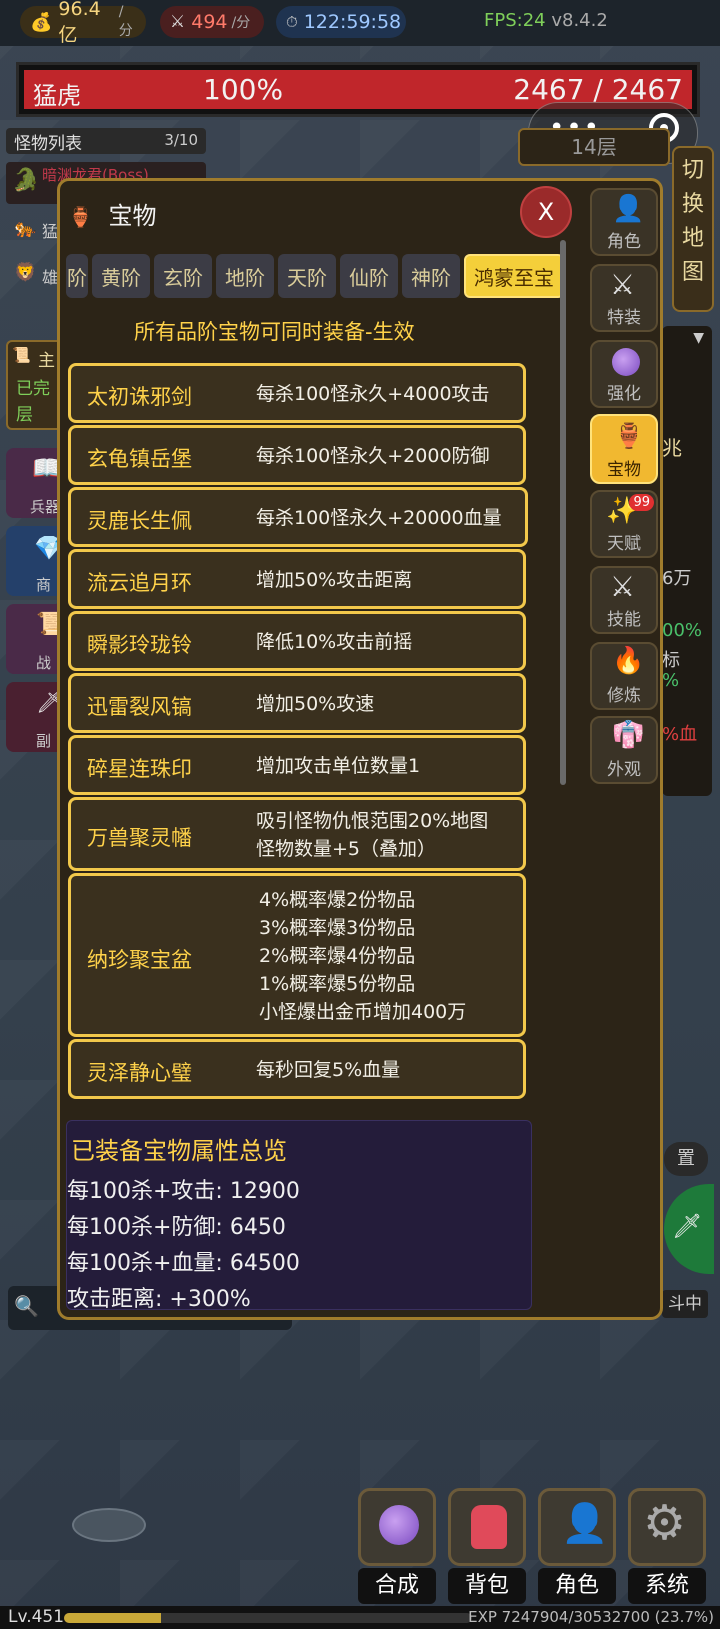  Describe the element at coordinates (292, 22) in the screenshot. I see `stopwatch-icon: ⏱` at that location.